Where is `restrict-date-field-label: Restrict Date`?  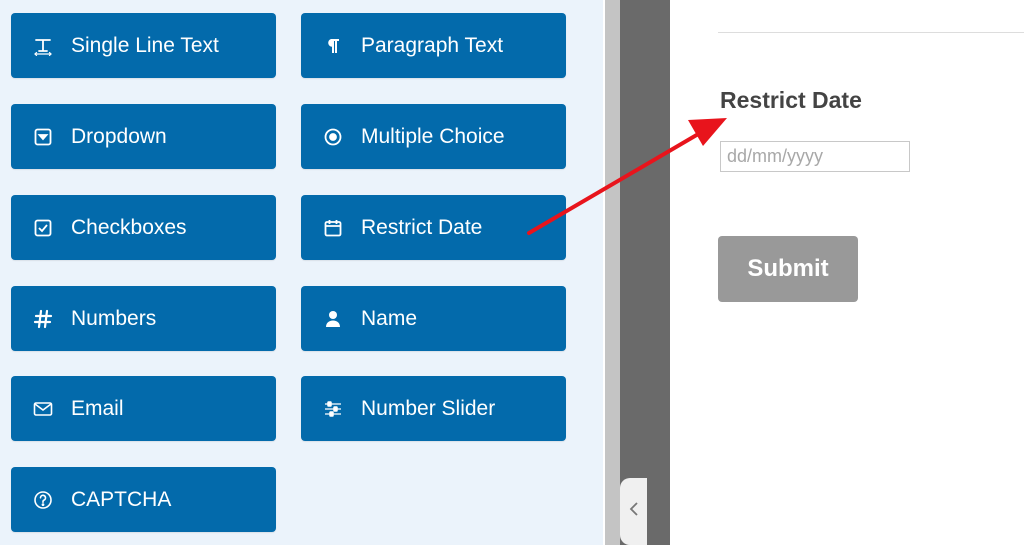
restrict-date-field-label: Restrict Date is located at coordinates (791, 100).